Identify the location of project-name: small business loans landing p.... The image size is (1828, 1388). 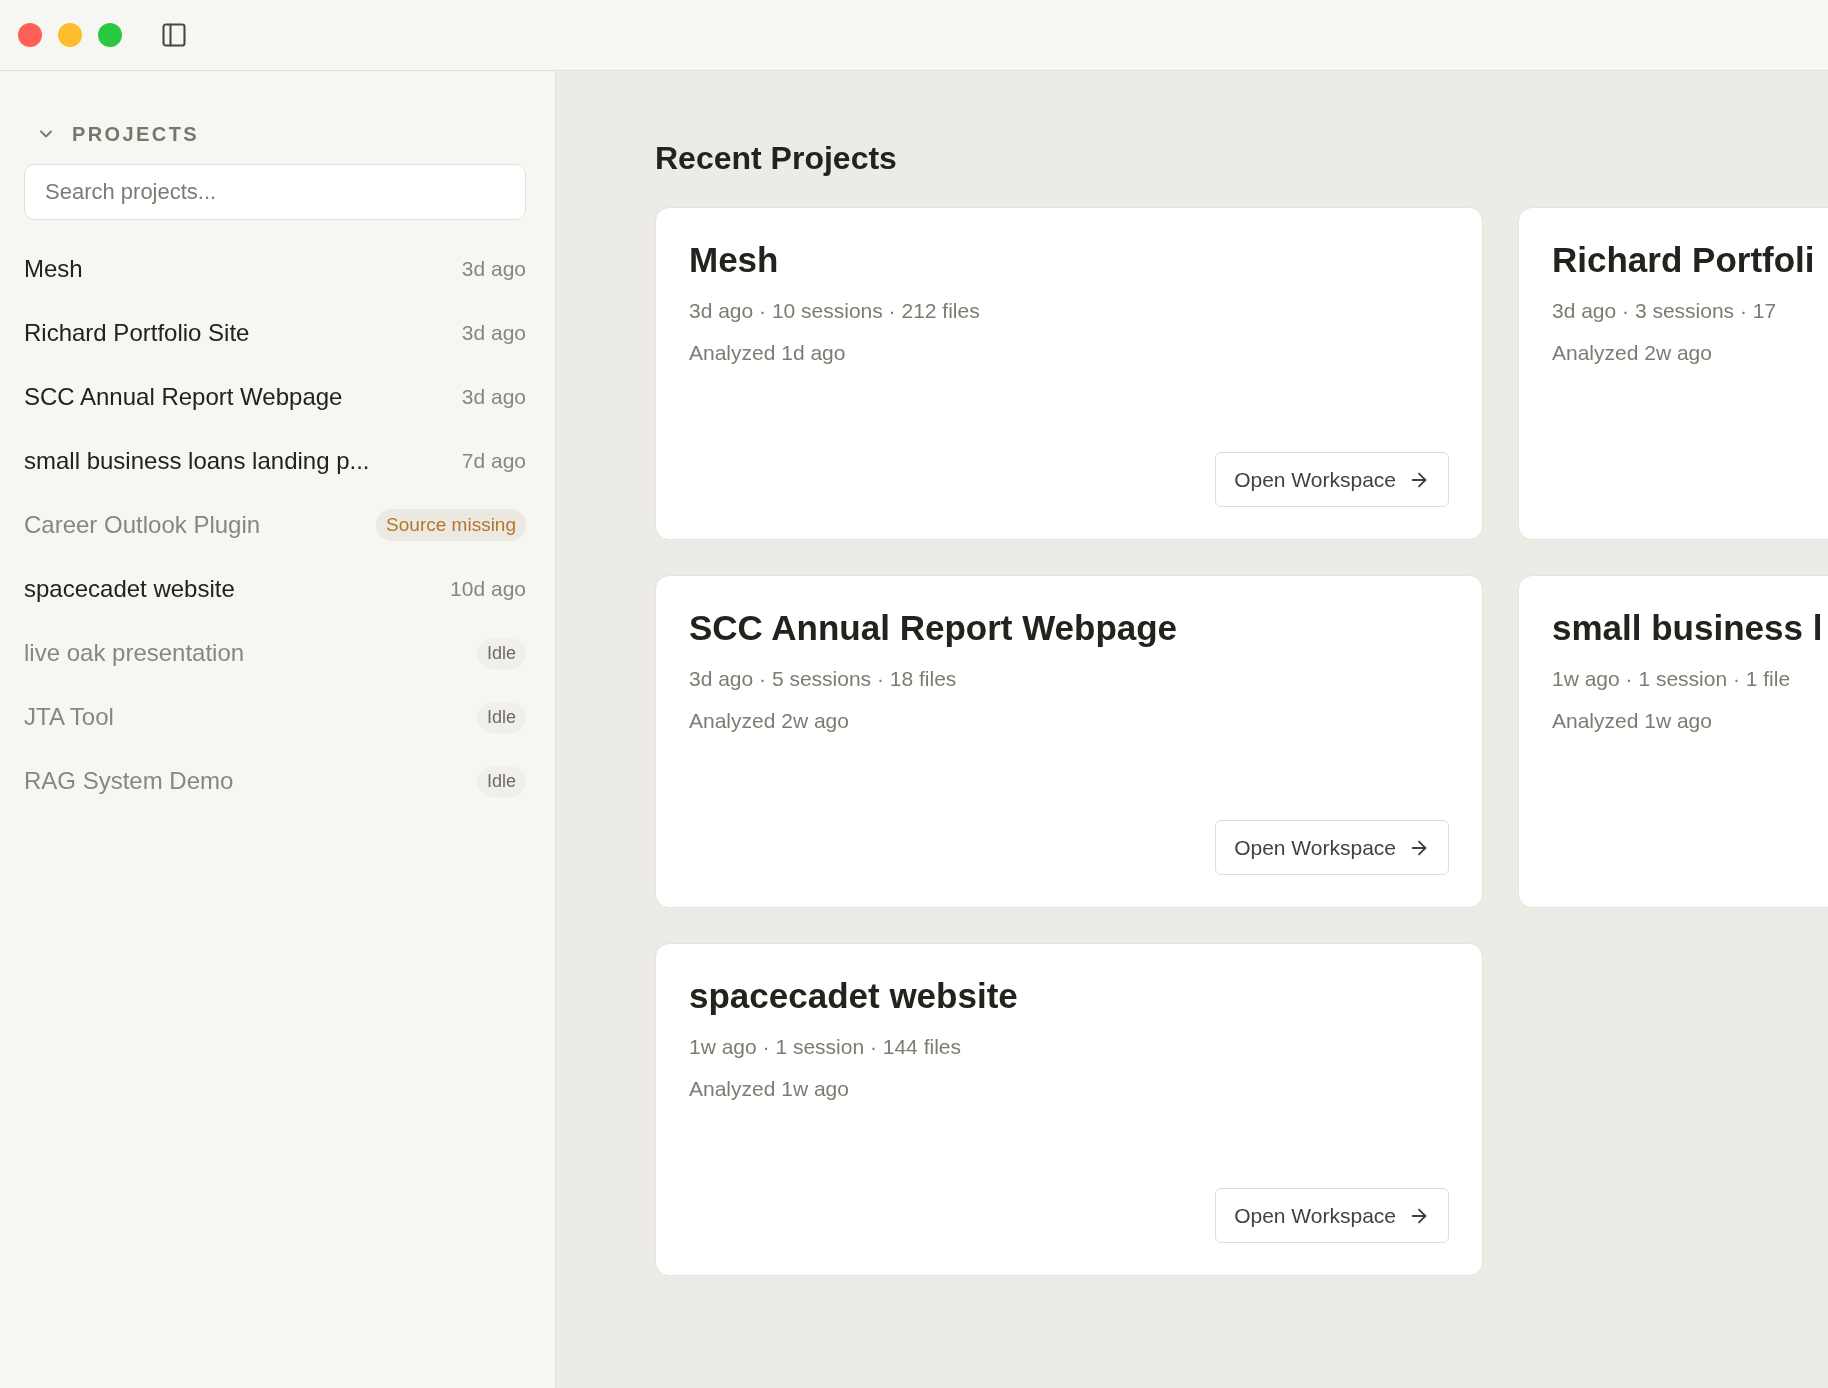
(197, 461).